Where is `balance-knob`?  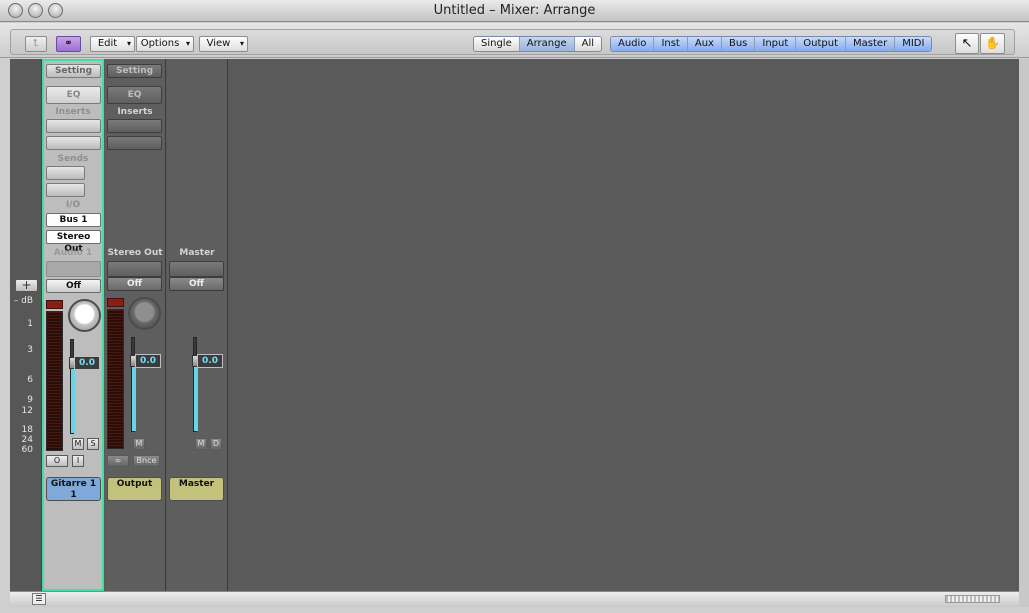 balance-knob is located at coordinates (144, 313).